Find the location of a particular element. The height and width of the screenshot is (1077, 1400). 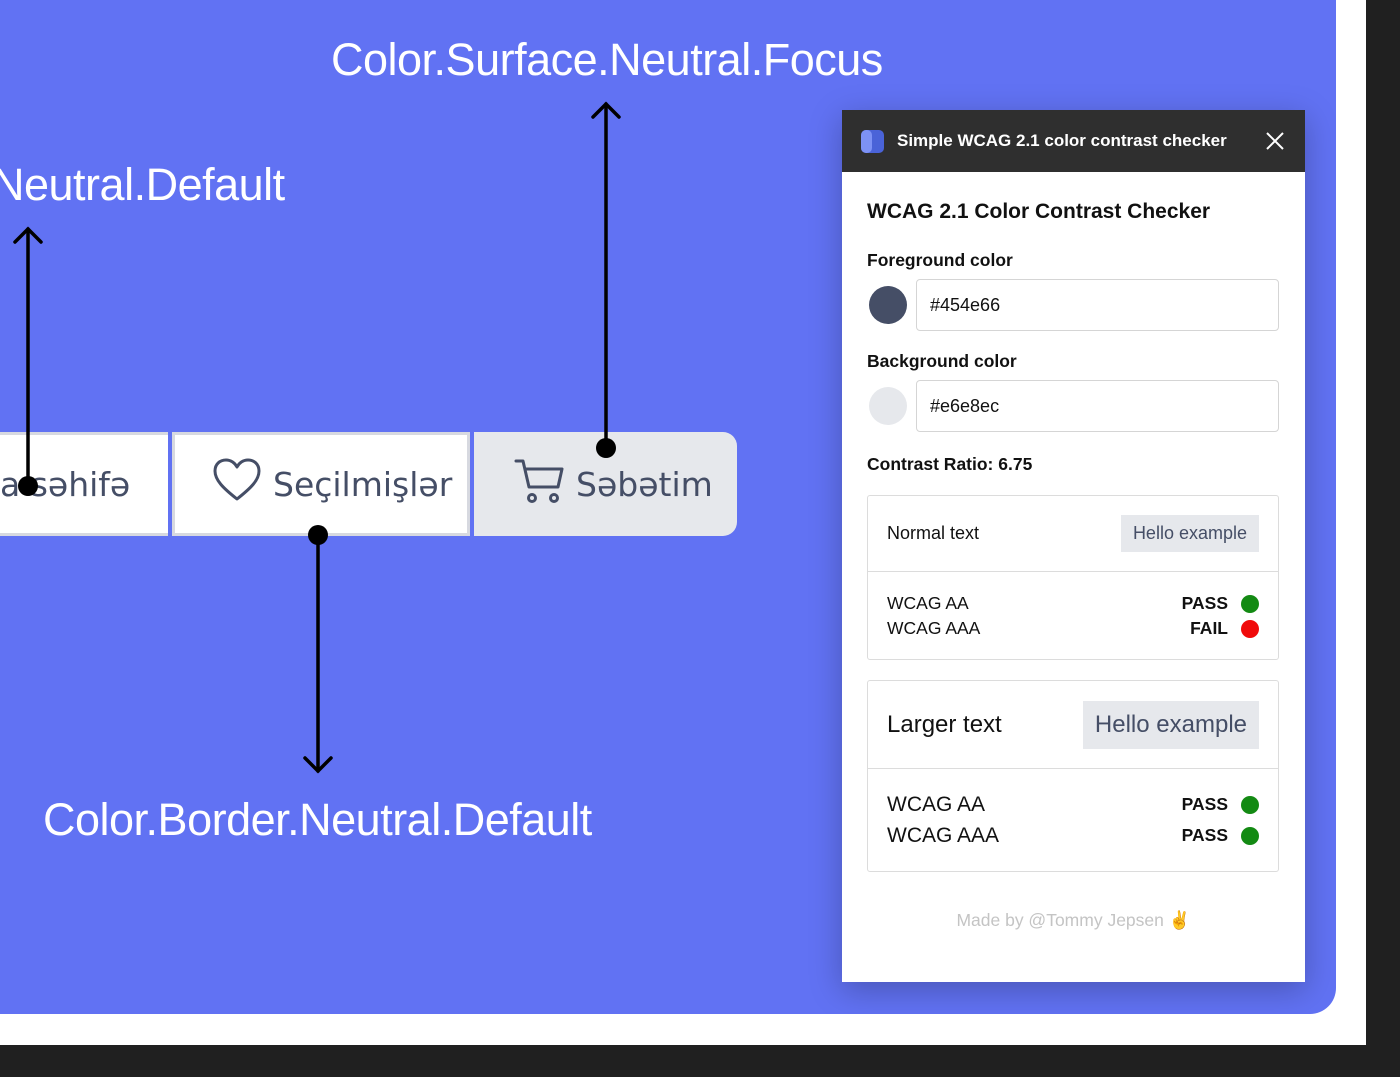

normal-text-results: WCAG AA PASS WCAG AAA FAIL is located at coordinates (1073, 615).